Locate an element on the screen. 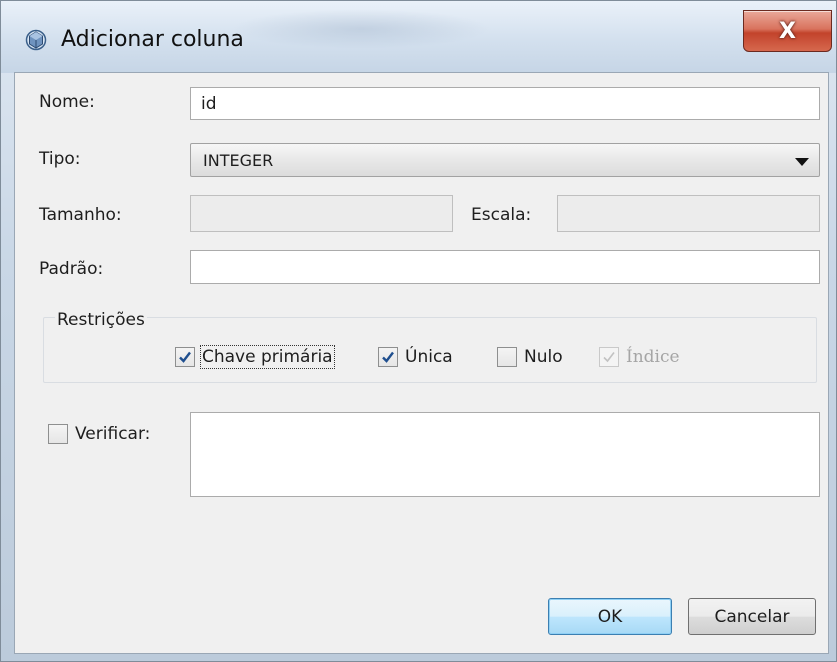 This screenshot has width=837, height=662. unica-label: Única is located at coordinates (429, 357).